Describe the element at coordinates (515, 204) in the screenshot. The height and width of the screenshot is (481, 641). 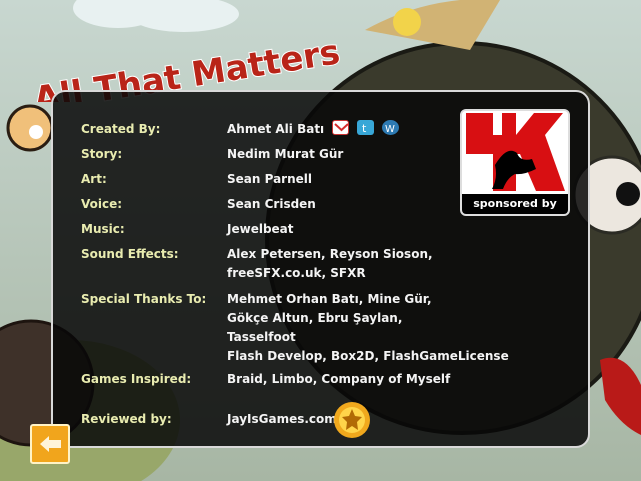
I see `sponsor-label: sponsored by` at that location.